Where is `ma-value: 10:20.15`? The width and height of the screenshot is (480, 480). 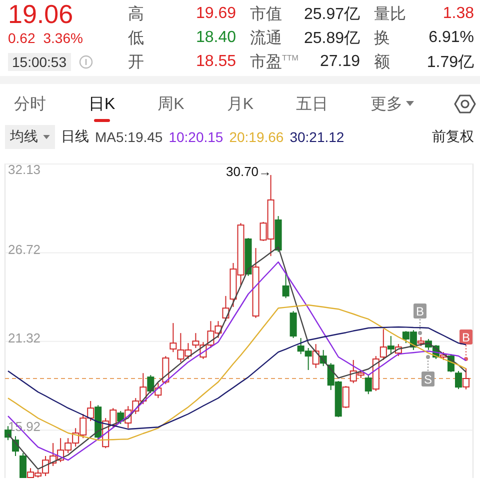 ma-value: 10:20.15 is located at coordinates (196, 137).